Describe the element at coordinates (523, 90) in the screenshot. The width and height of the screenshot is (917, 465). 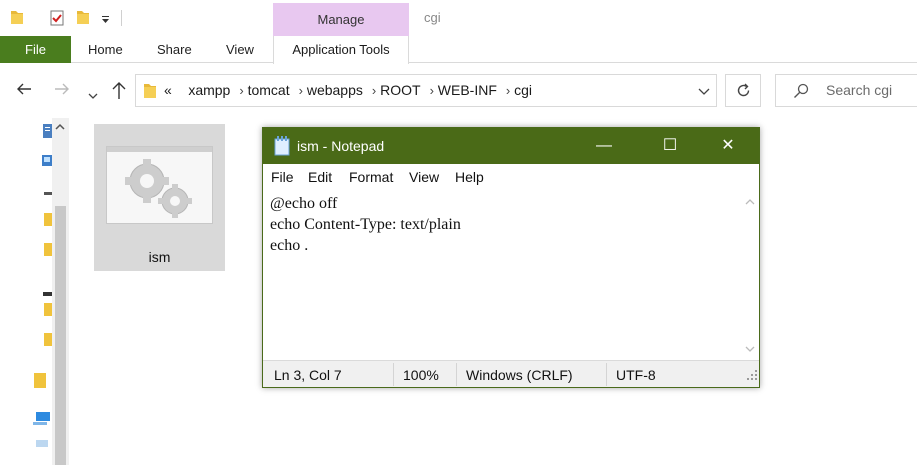
I see `breadcrumb-item: cgi` at that location.